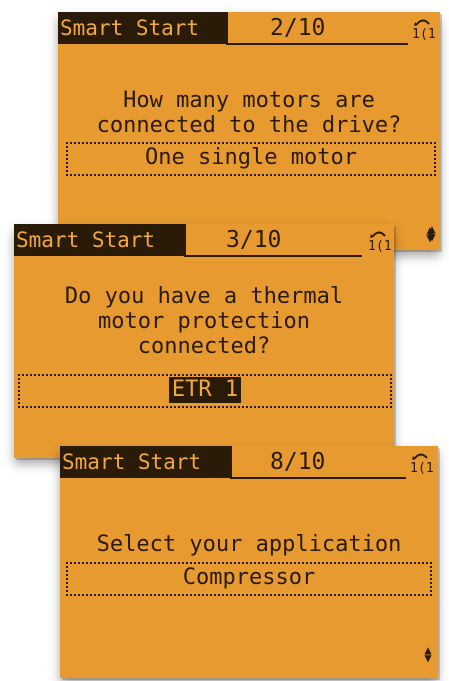  What do you see at coordinates (298, 462) in the screenshot?
I see `step-counter: 8/10` at bounding box center [298, 462].